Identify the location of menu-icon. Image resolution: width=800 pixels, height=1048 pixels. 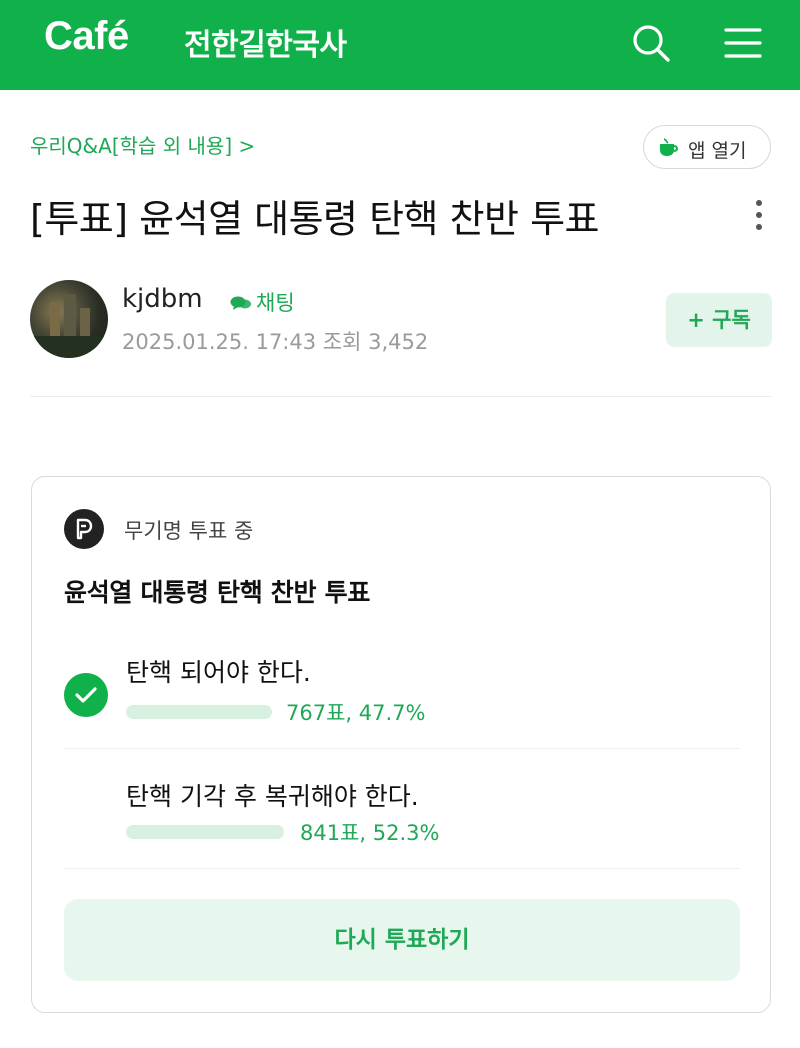
(743, 43).